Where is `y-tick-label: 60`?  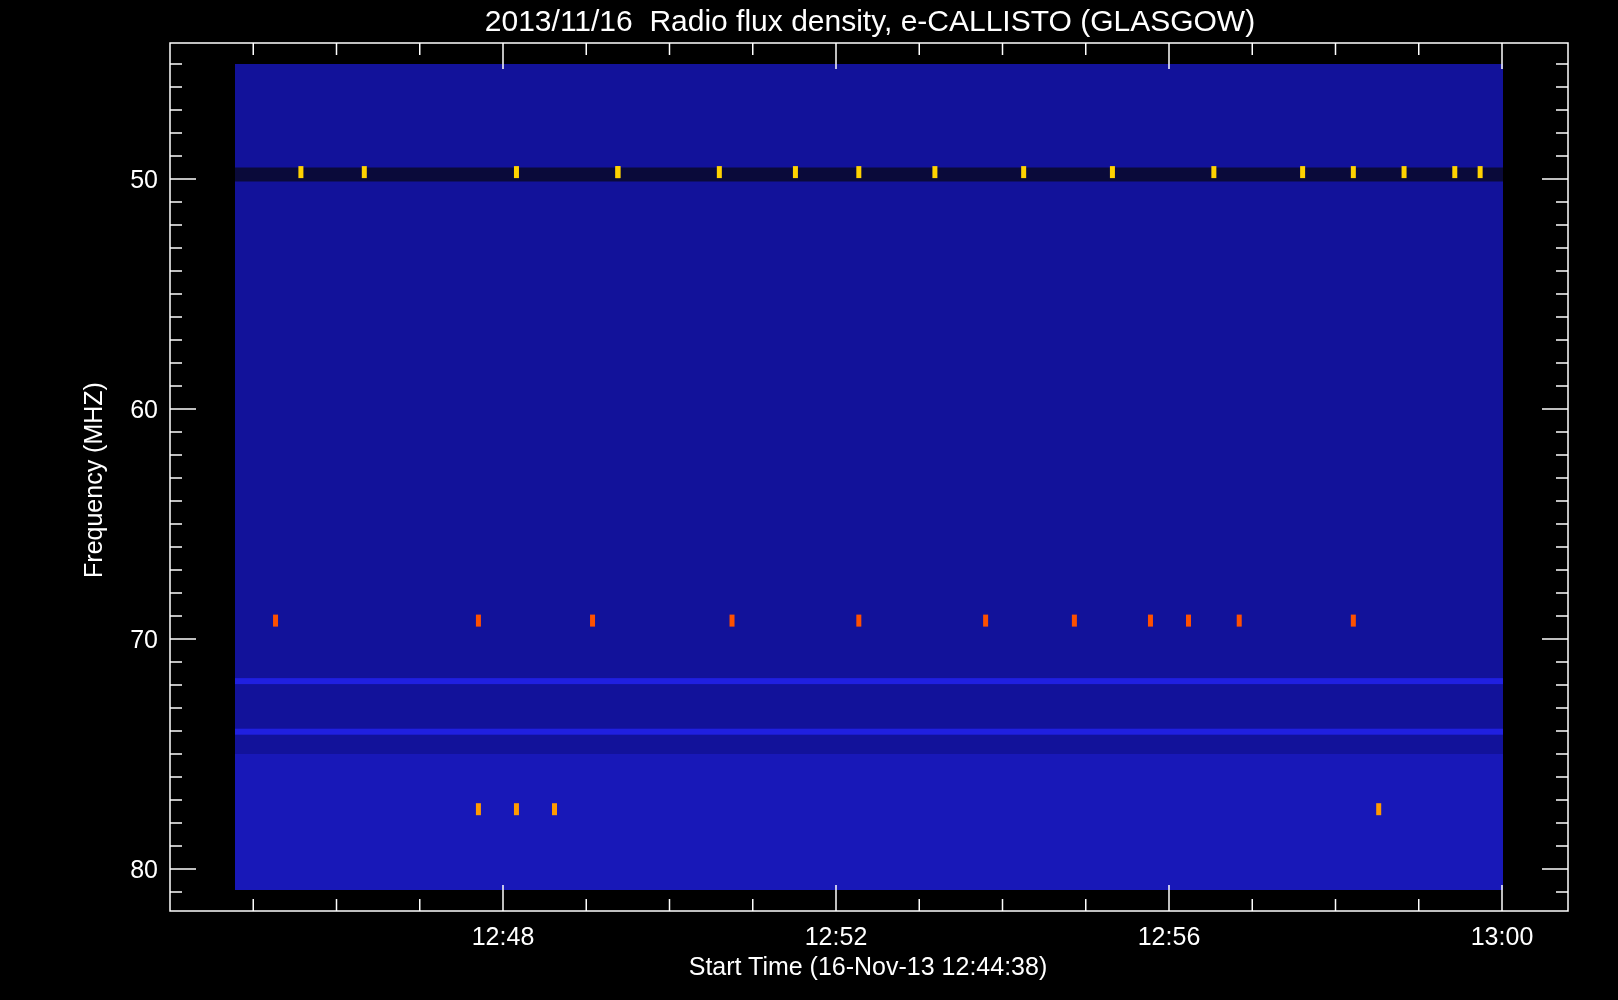
y-tick-label: 60 is located at coordinates (144, 409).